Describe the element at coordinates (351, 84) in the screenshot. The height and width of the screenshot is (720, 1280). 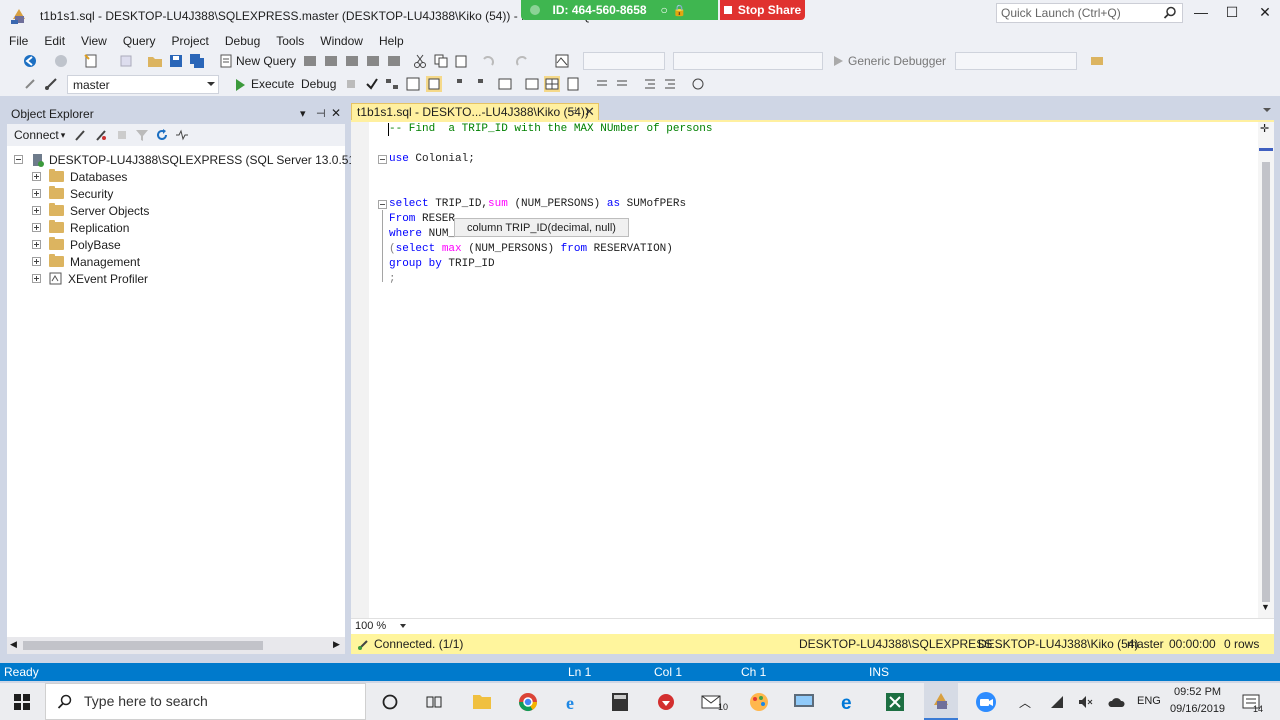
I see `cancel-query-icon` at that location.